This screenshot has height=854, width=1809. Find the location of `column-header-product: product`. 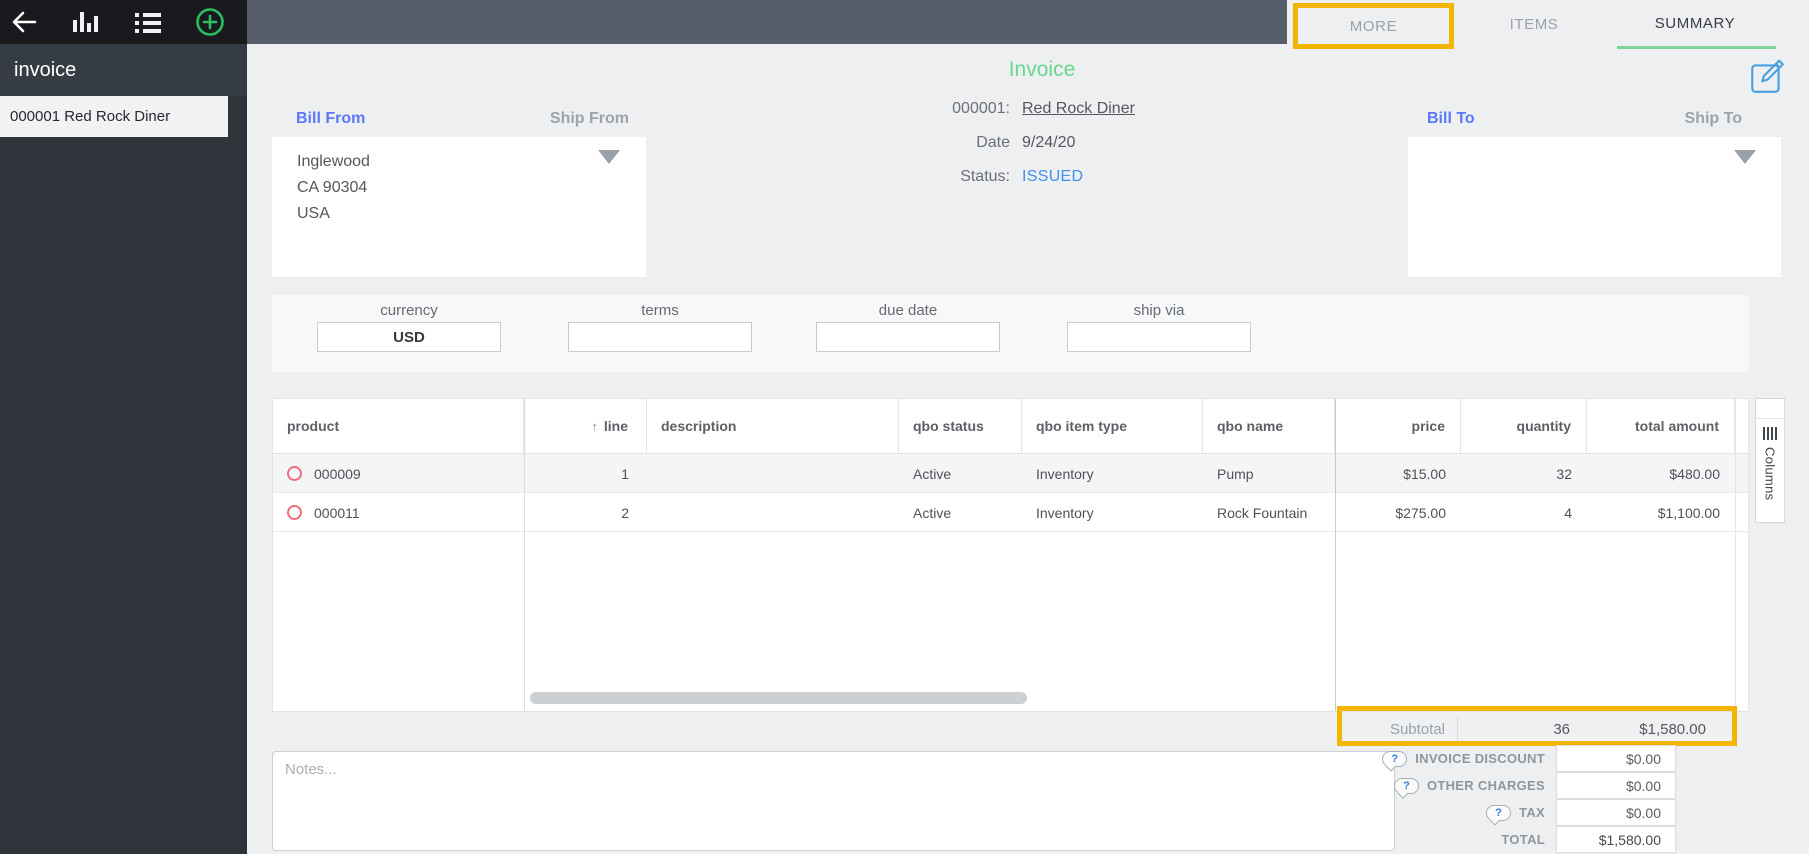

column-header-product: product is located at coordinates (398, 426).